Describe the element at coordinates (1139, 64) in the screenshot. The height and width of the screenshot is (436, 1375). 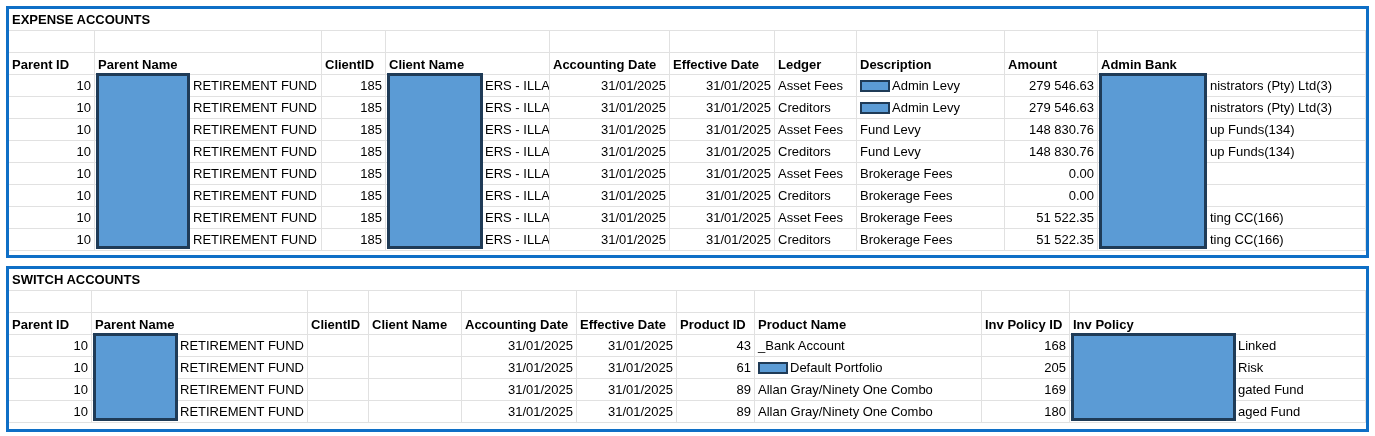
I see `column-header: Admin Bank` at that location.